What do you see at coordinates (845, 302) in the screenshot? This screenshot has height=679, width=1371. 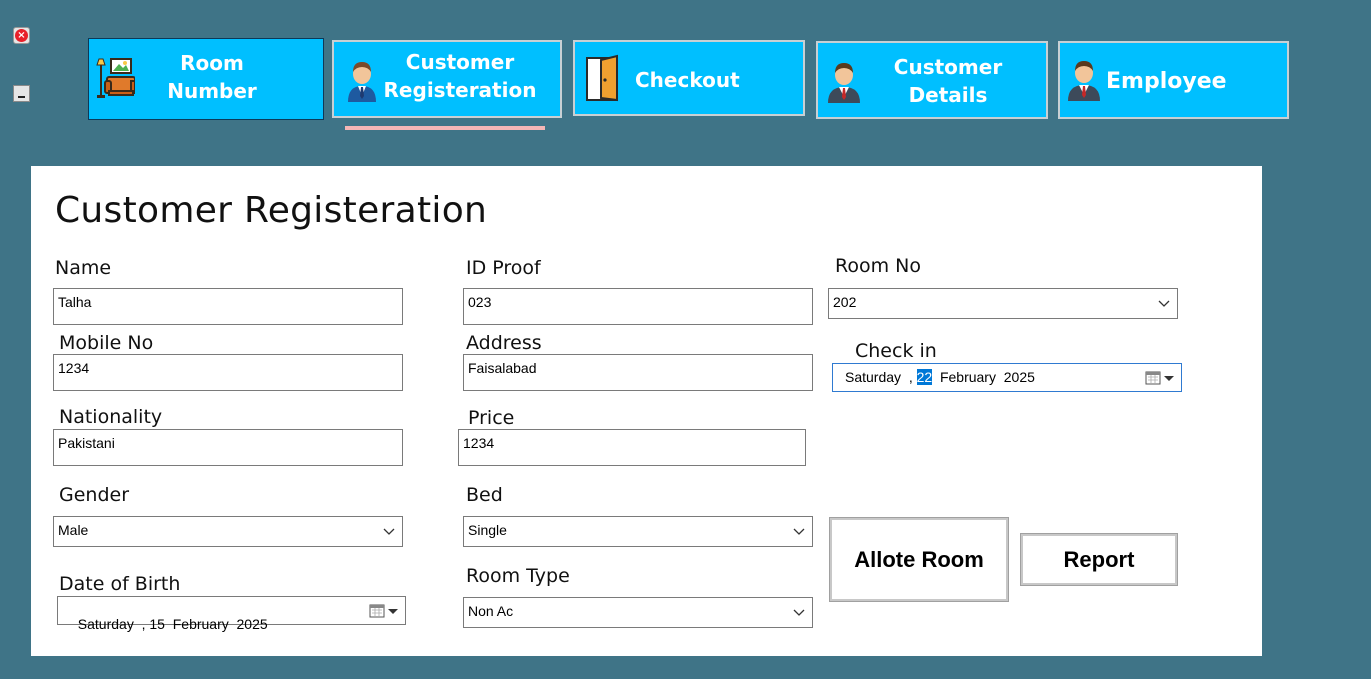 I see `room-no-value: 202` at bounding box center [845, 302].